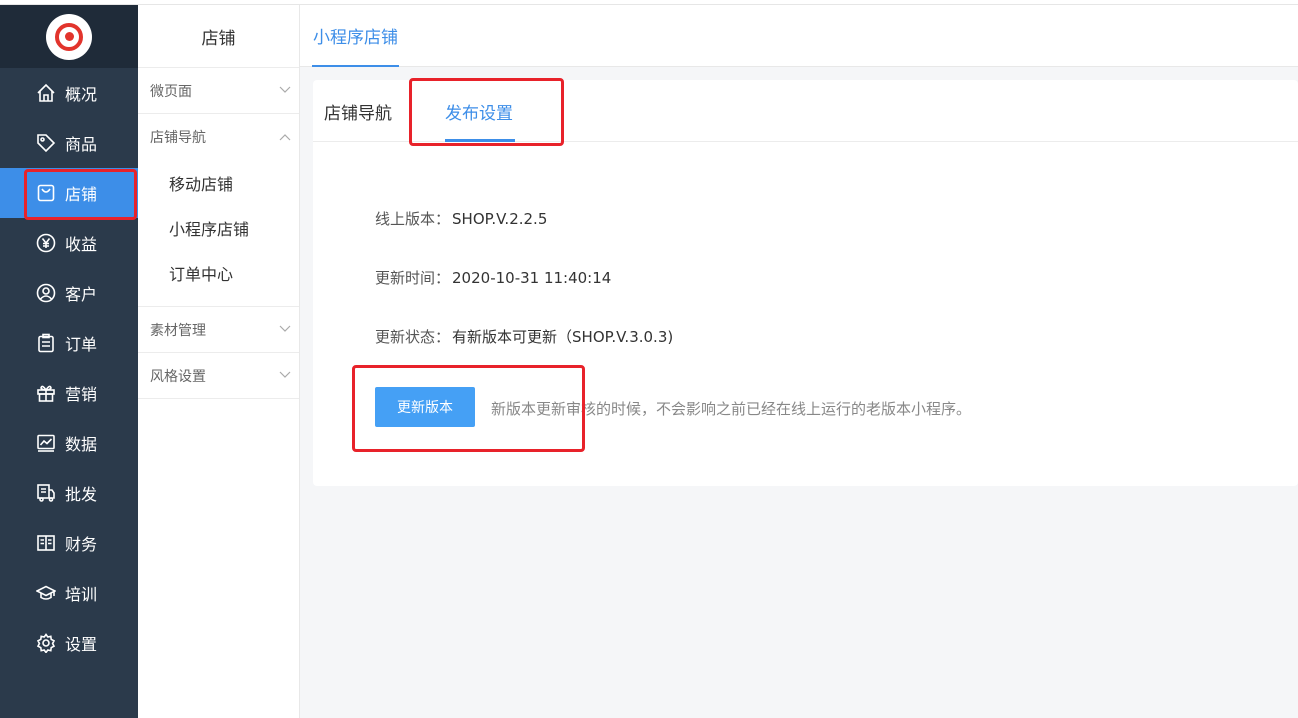 The height and width of the screenshot is (718, 1298). Describe the element at coordinates (355, 36) in the screenshot. I see `tab-miniprogram-store: 小程序店铺` at that location.